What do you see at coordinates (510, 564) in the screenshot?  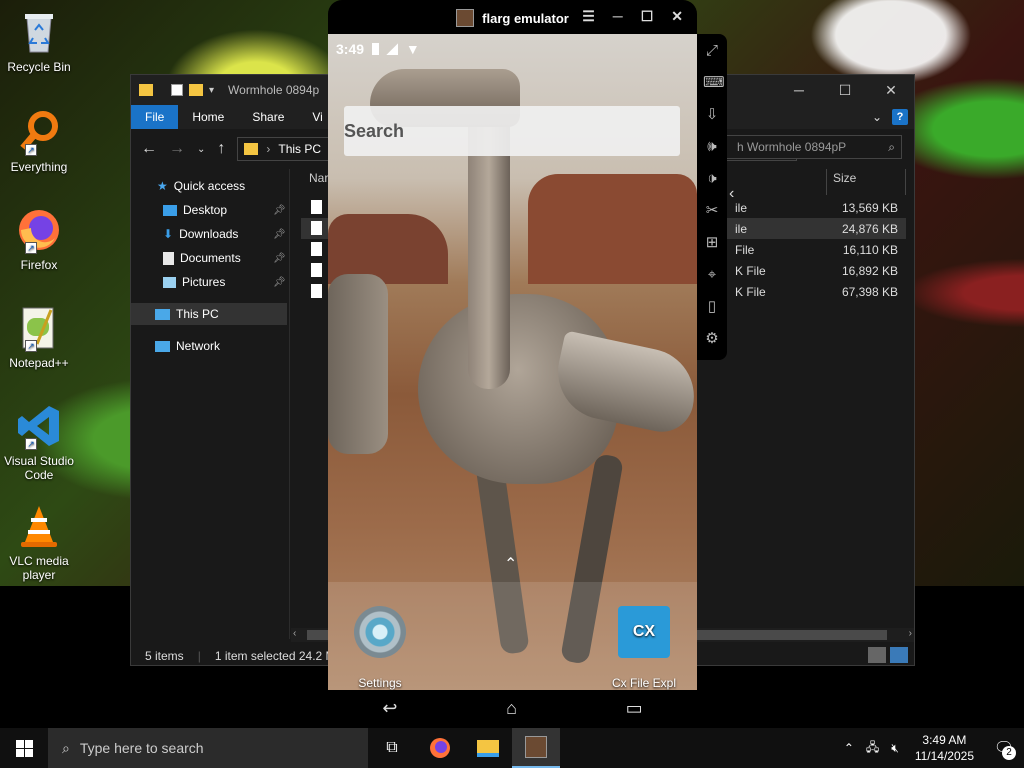 I see `app-drawer-caret-icon: ⌃` at bounding box center [510, 564].